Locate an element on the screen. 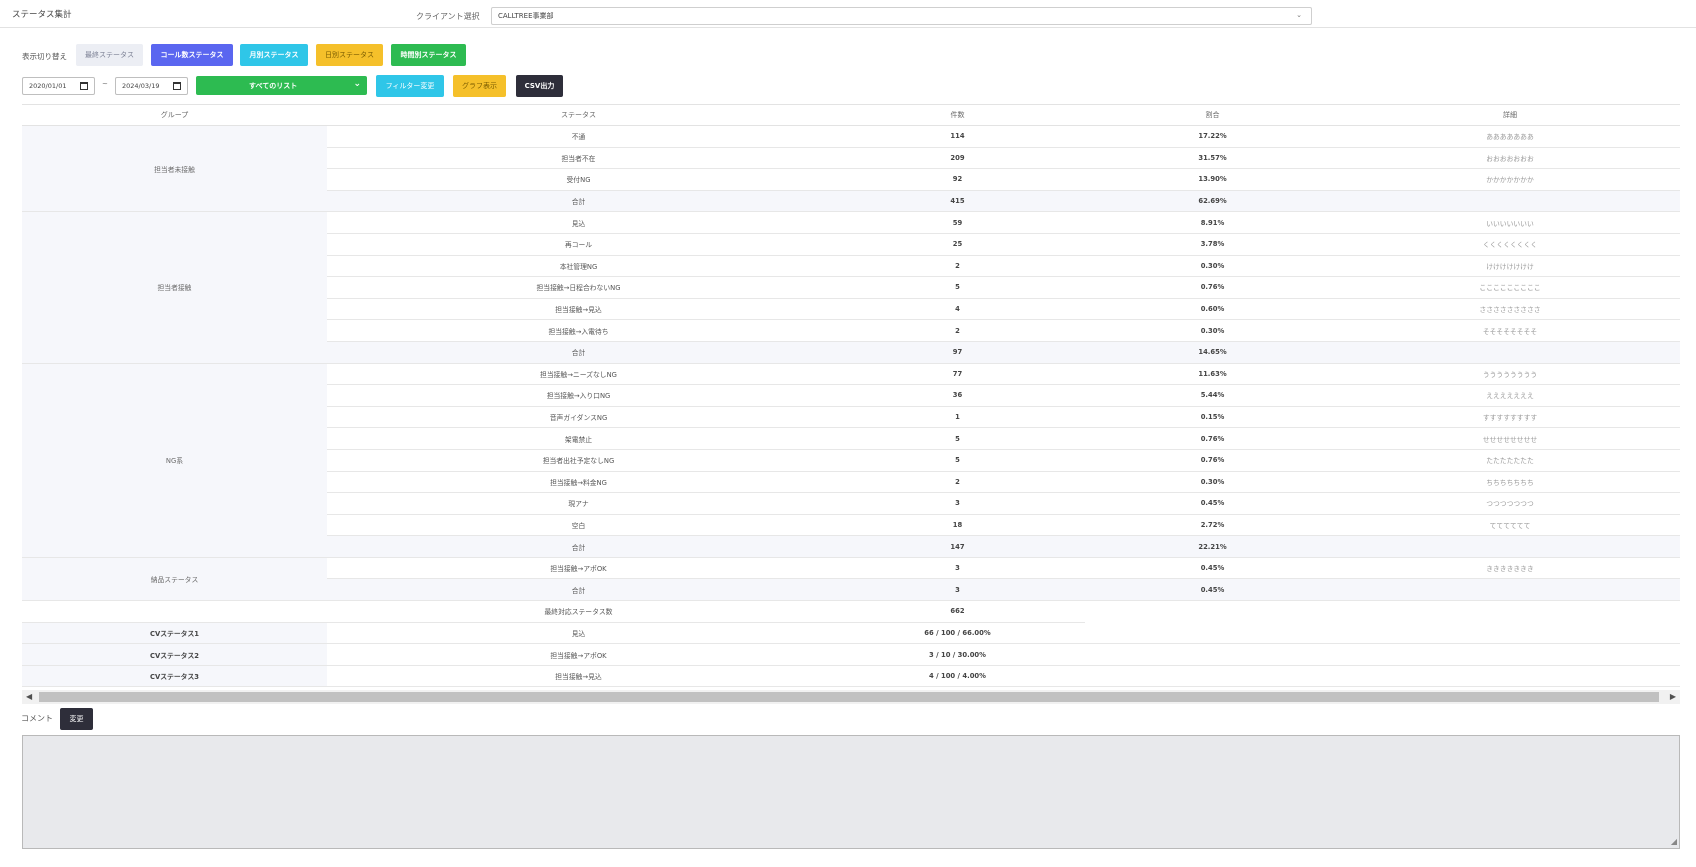  subtotal-ratio: 22.21% is located at coordinates (1212, 546).